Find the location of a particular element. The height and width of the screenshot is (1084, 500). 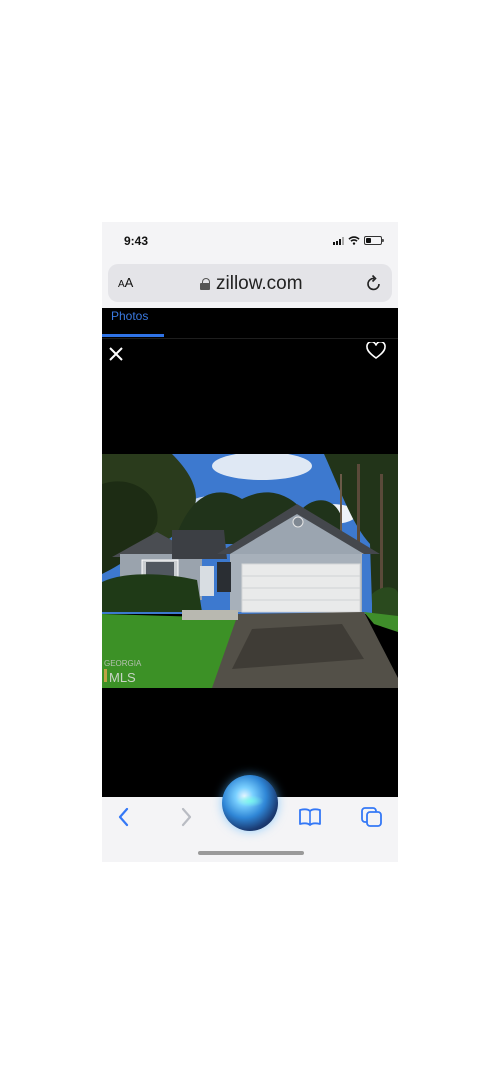

address-bar: AA zillow.com is located at coordinates (250, 284).